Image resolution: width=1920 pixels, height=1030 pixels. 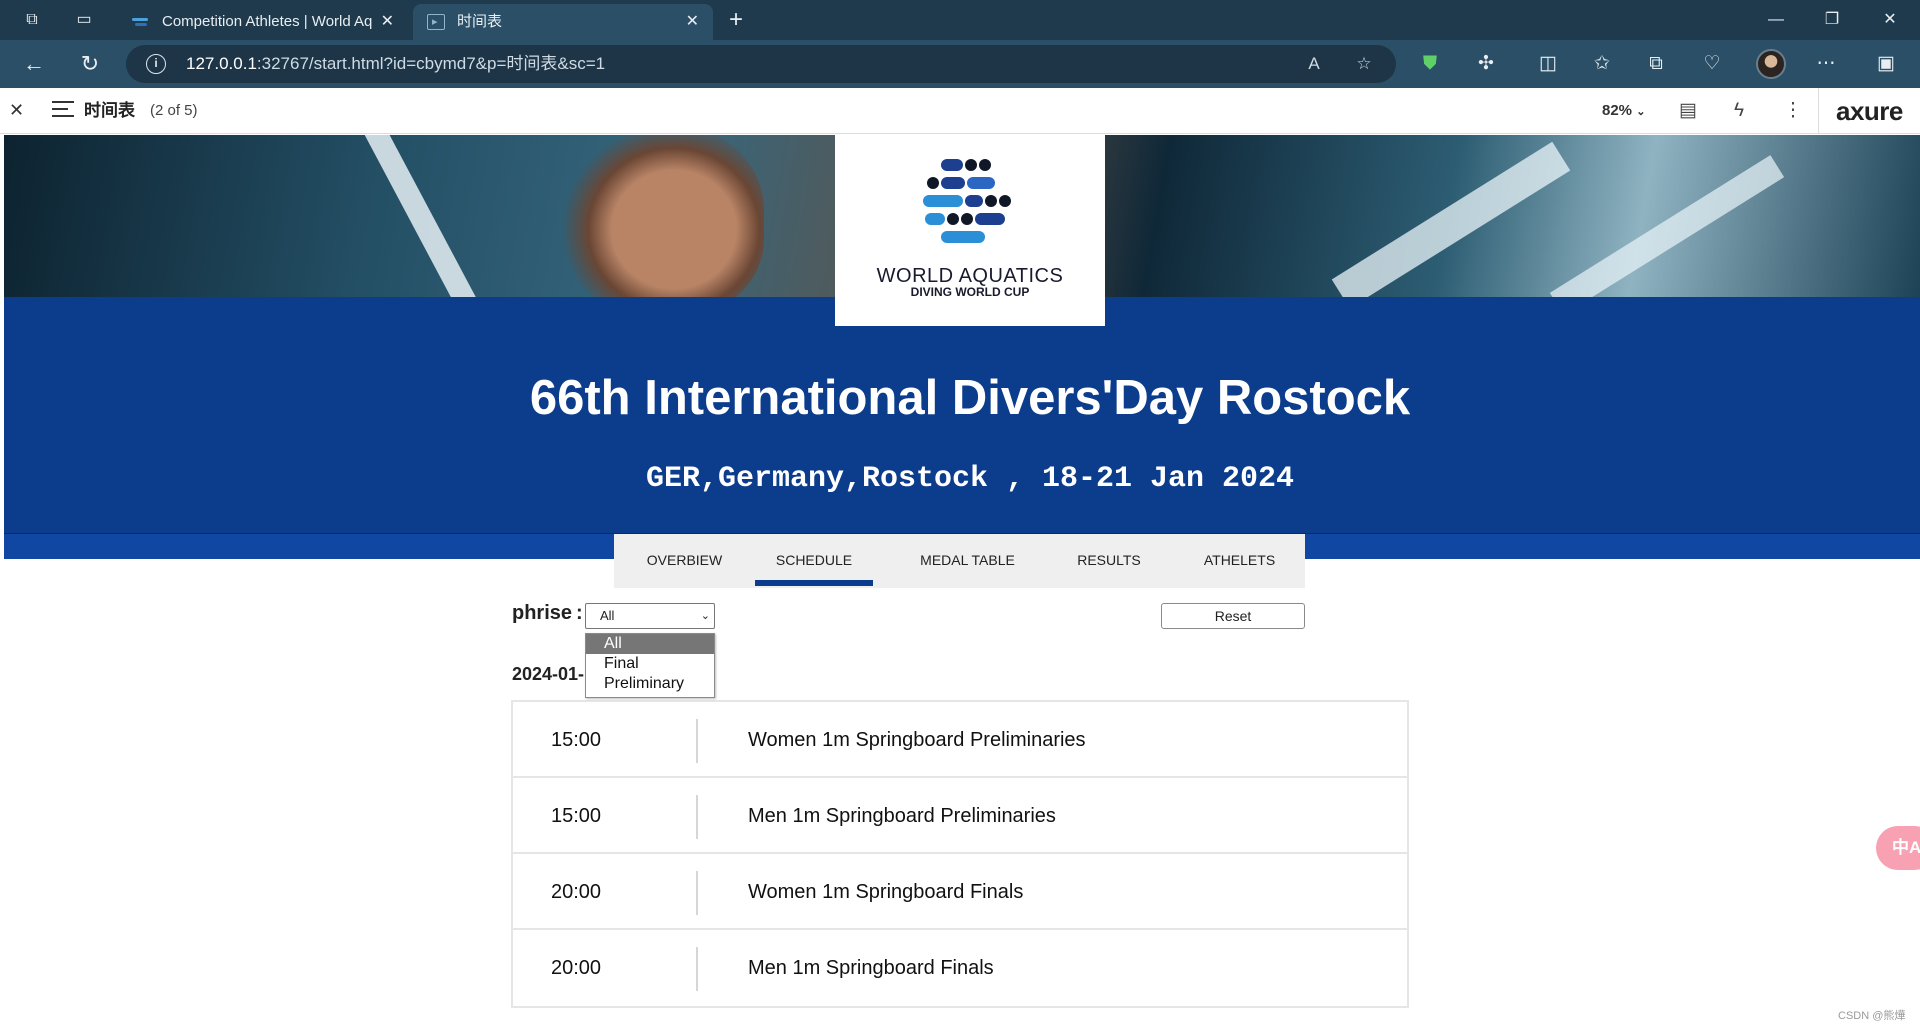 I want to click on favorites-icon: ✩, so click(x=1602, y=64).